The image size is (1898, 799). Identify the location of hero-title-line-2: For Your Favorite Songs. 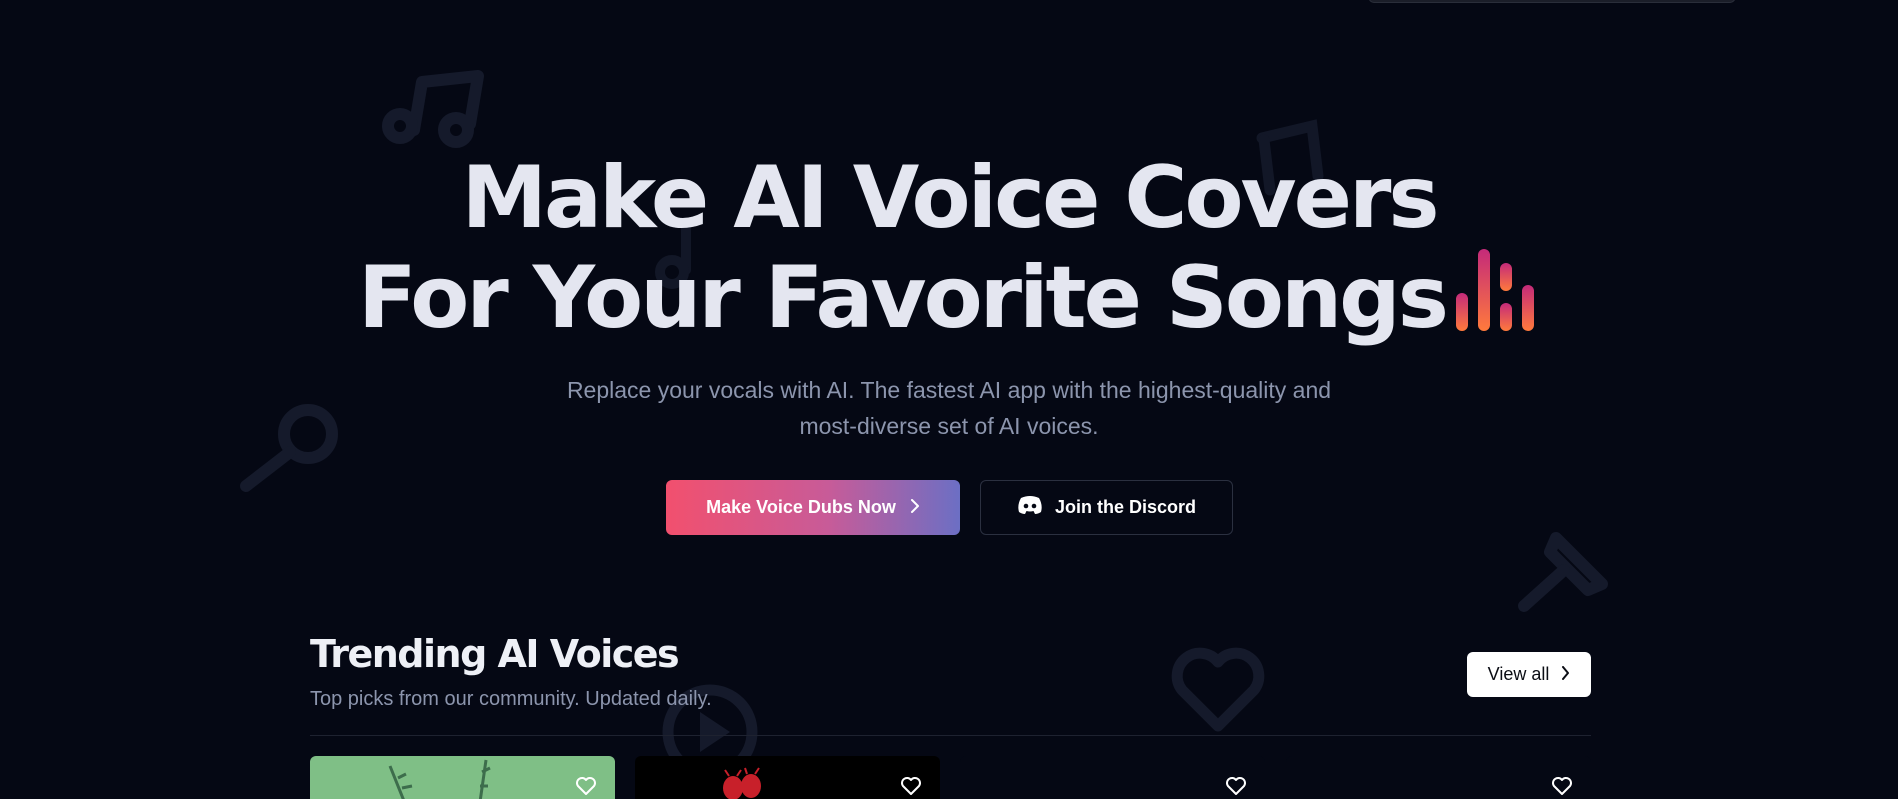
(949, 300).